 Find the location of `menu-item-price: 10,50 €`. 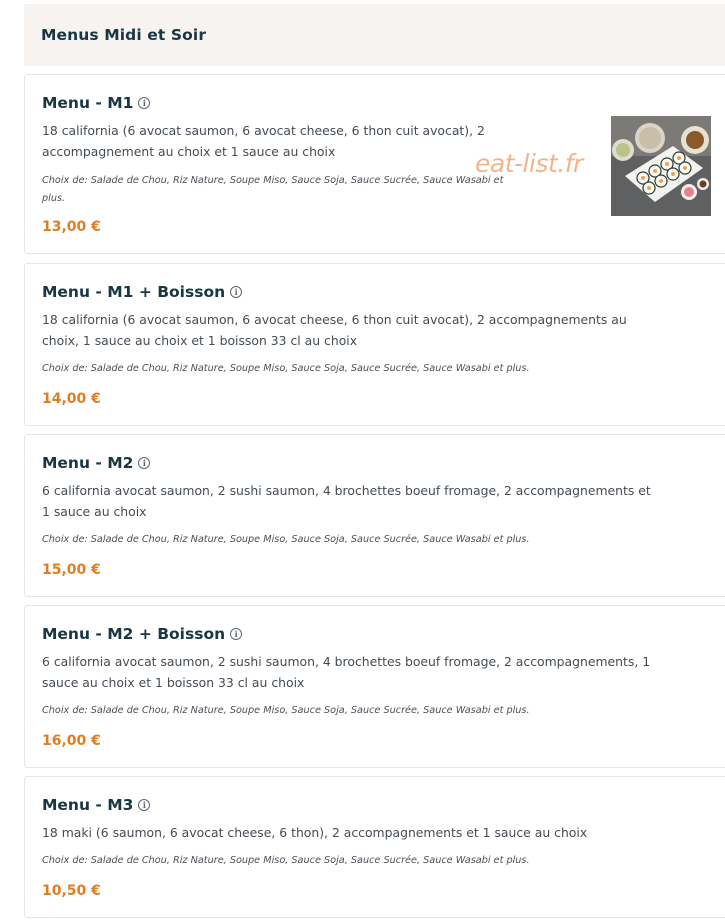

menu-item-price: 10,50 € is located at coordinates (71, 891).